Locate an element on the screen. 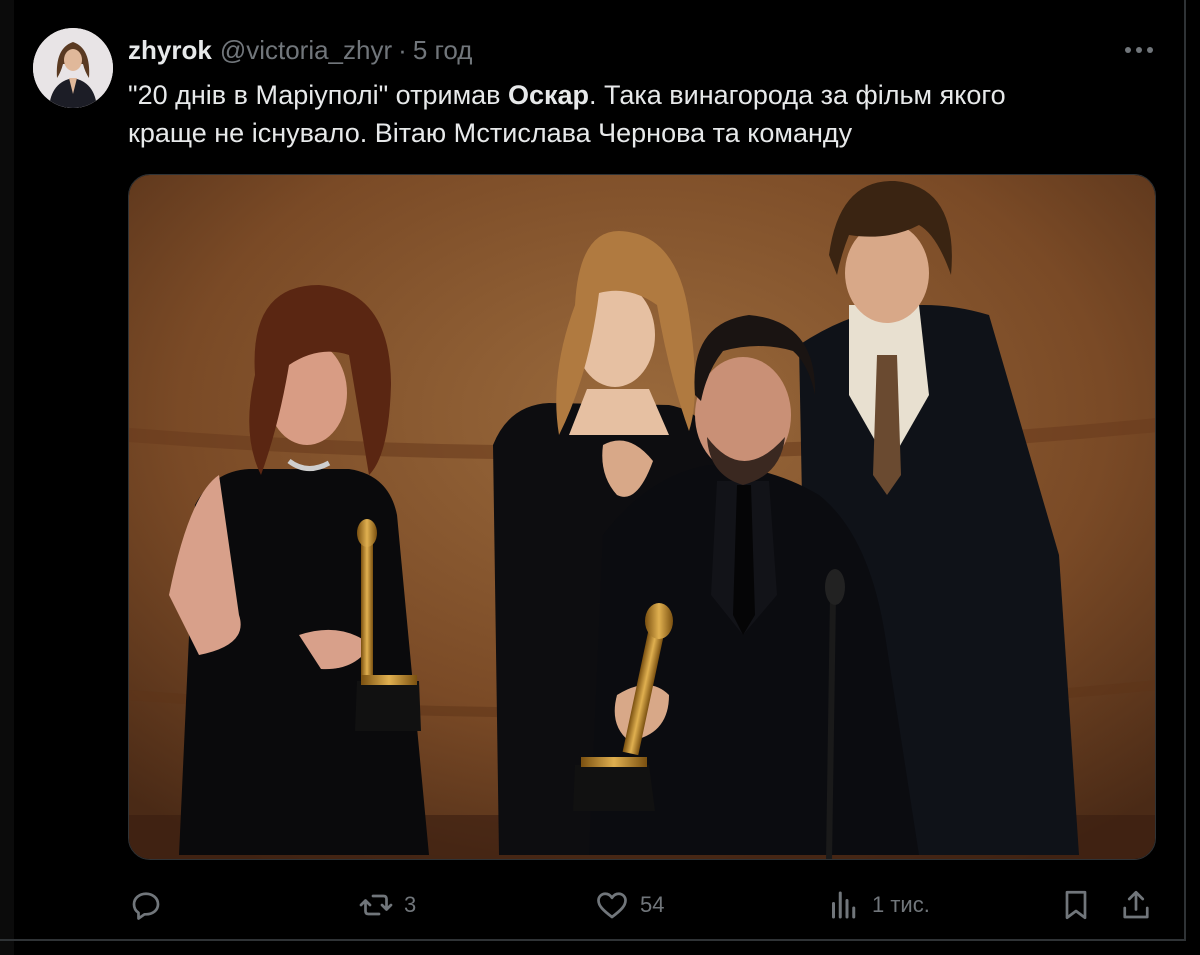 The height and width of the screenshot is (955, 1200). bookmark-icon is located at coordinates (1076, 905).